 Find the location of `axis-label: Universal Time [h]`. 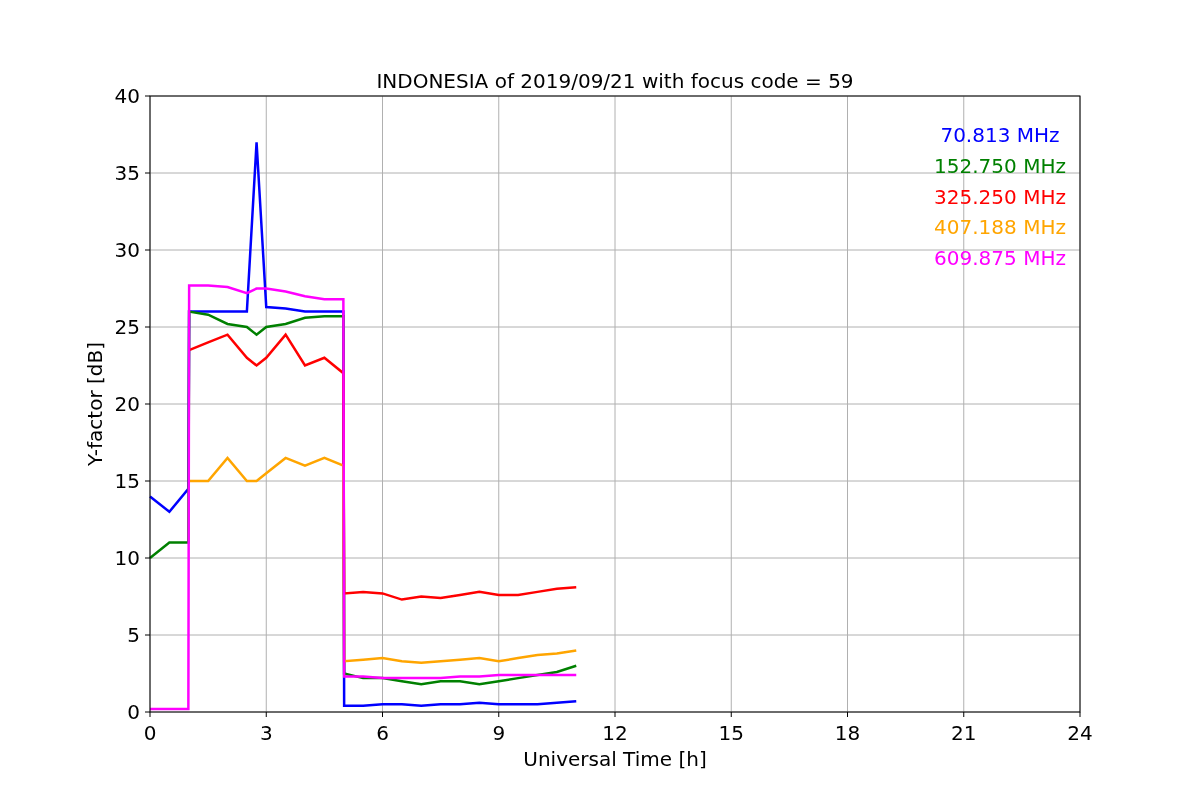

axis-label: Universal Time [h] is located at coordinates (615, 759).